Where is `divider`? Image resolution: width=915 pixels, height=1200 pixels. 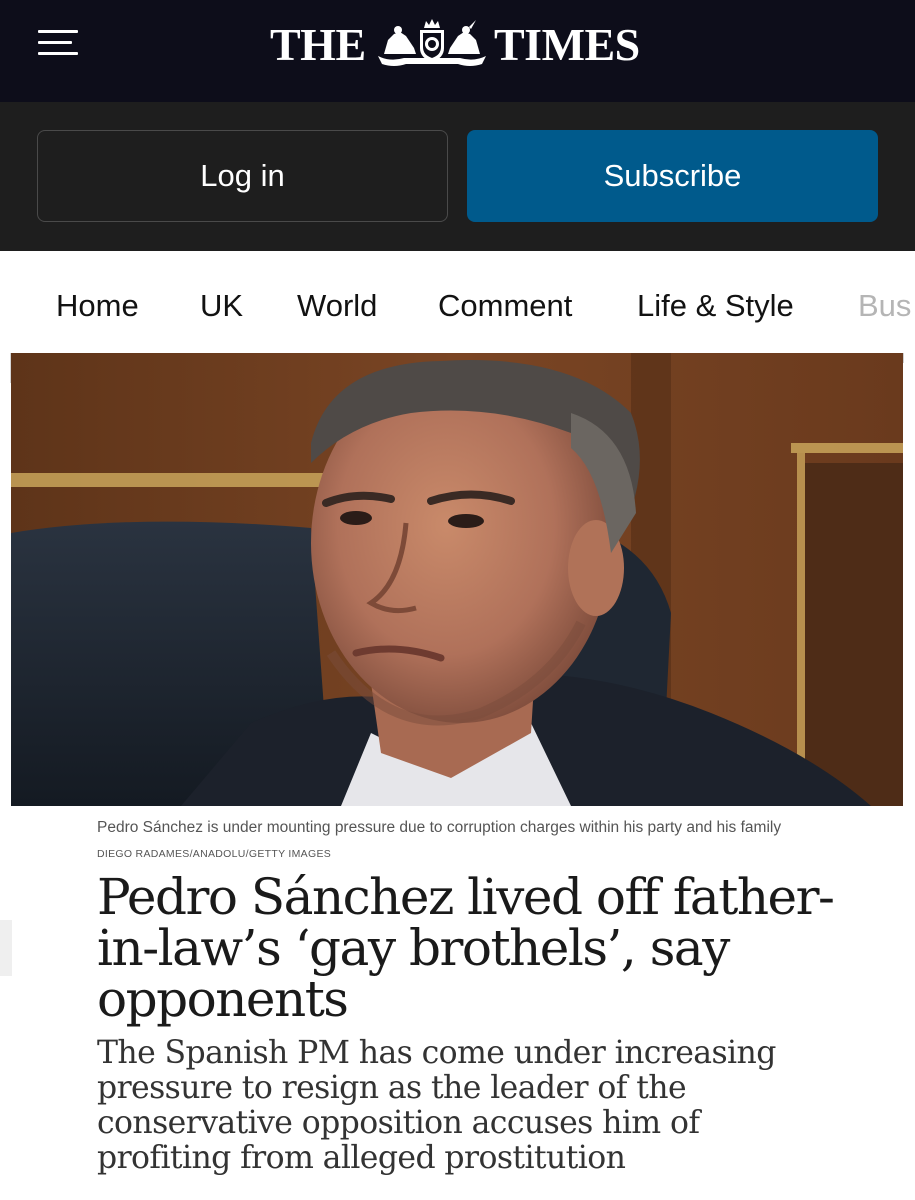 divider is located at coordinates (903, 358).